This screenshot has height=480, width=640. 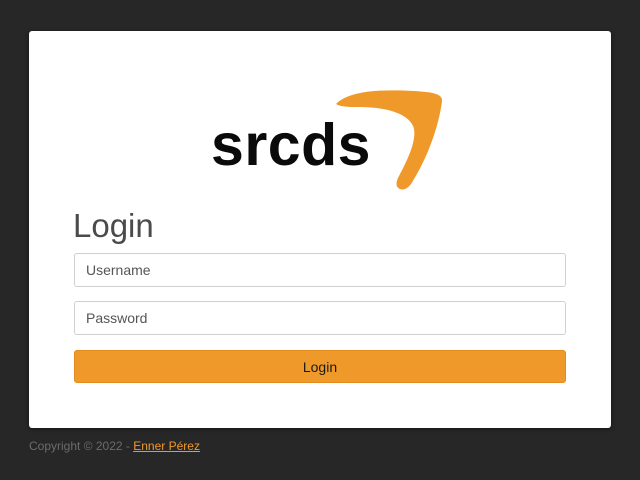 What do you see at coordinates (291, 145) in the screenshot?
I see `logo-wordmark: srcds` at bounding box center [291, 145].